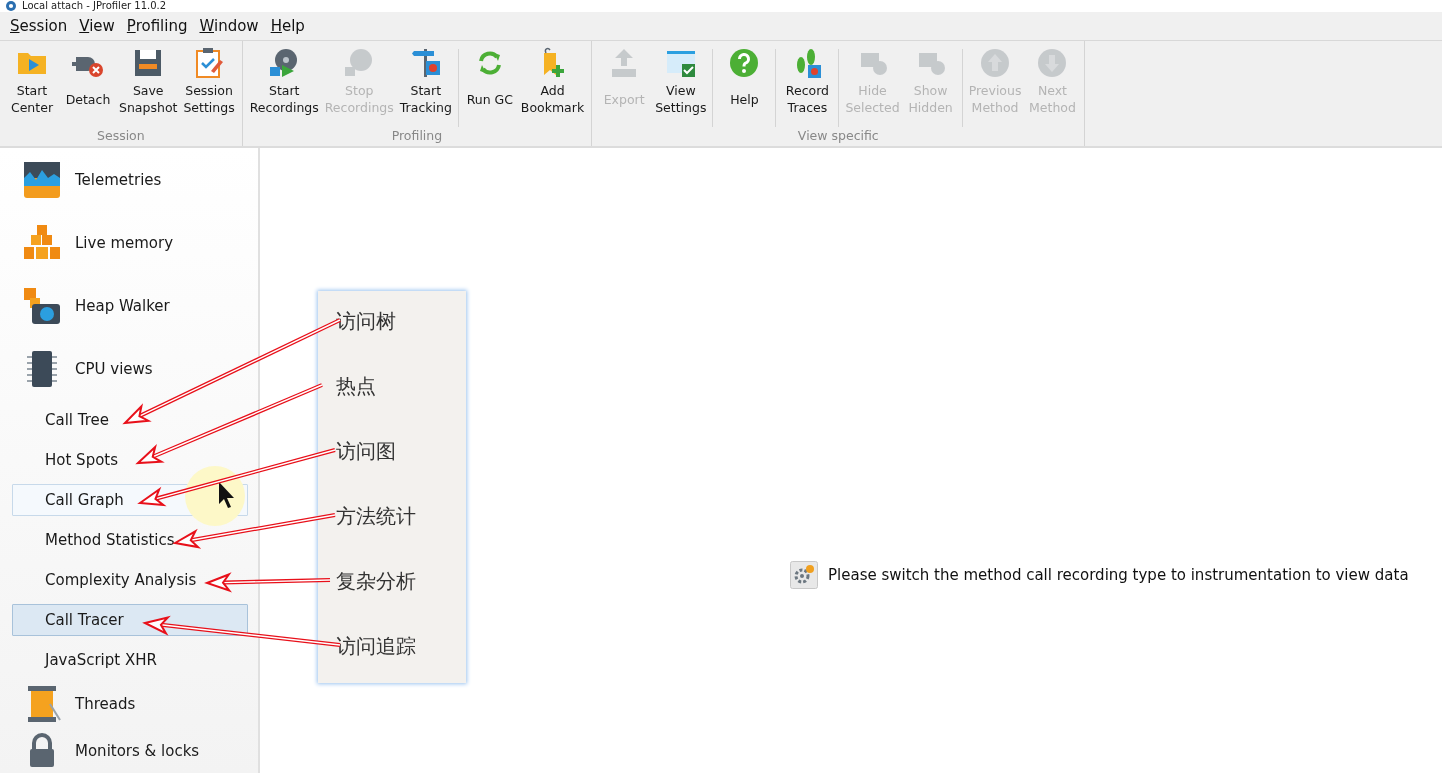 The height and width of the screenshot is (773, 1442). I want to click on menu-item: Session, so click(39, 26).